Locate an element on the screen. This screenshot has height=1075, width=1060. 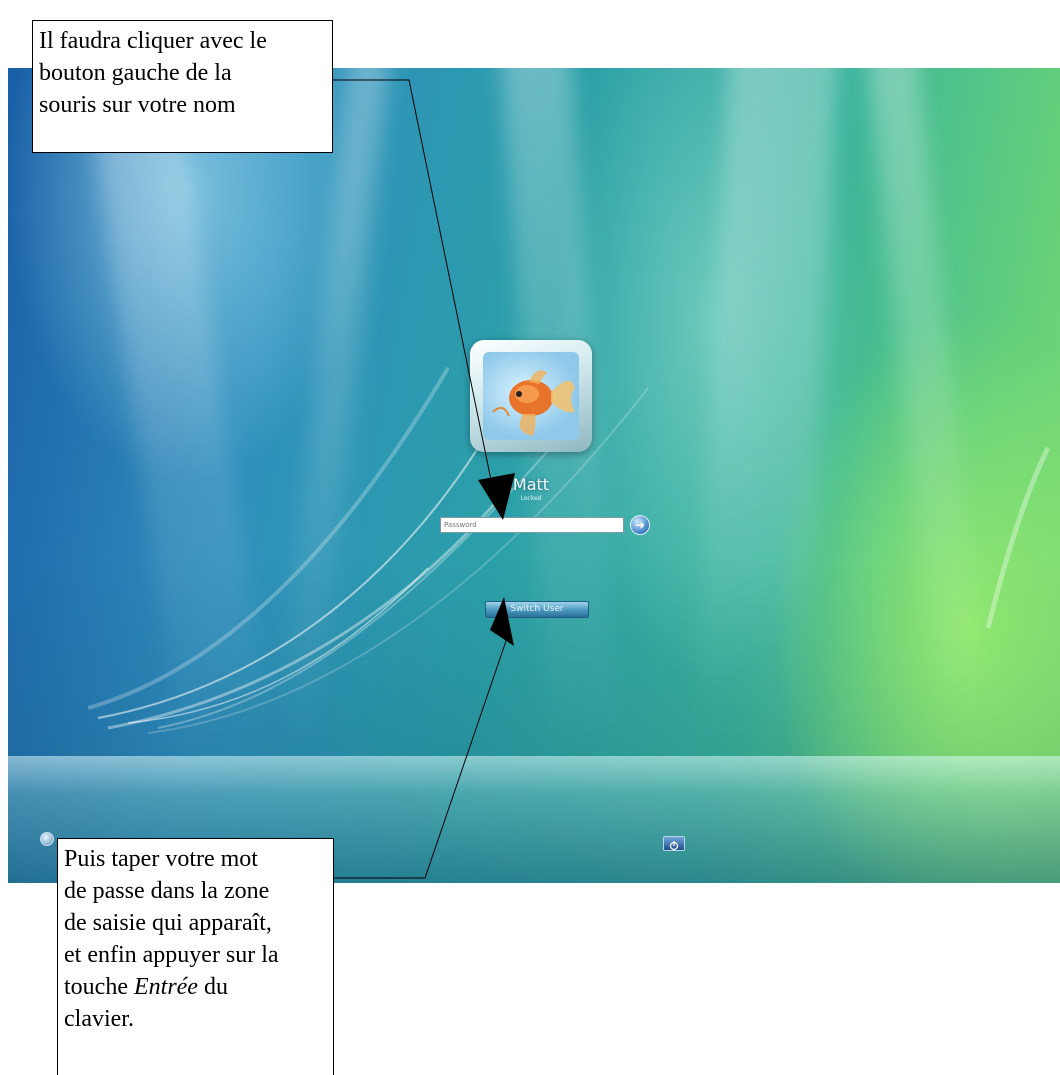
ease-of-access-icon is located at coordinates (47, 839).